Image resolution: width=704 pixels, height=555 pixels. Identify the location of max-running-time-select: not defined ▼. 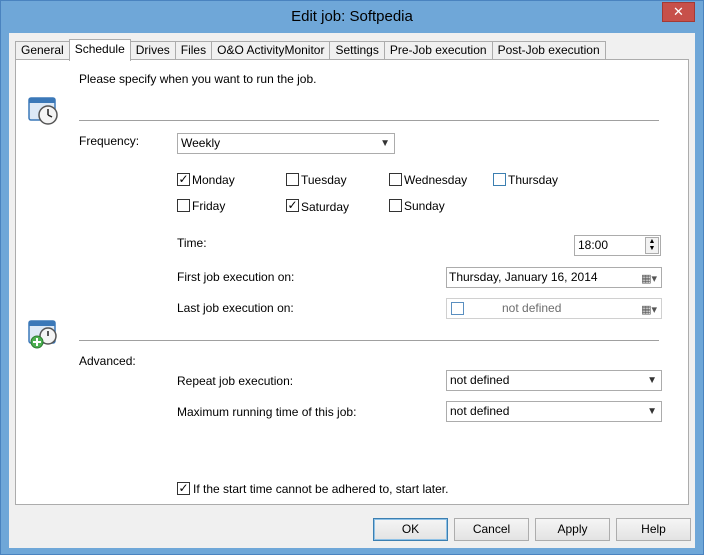
(554, 411).